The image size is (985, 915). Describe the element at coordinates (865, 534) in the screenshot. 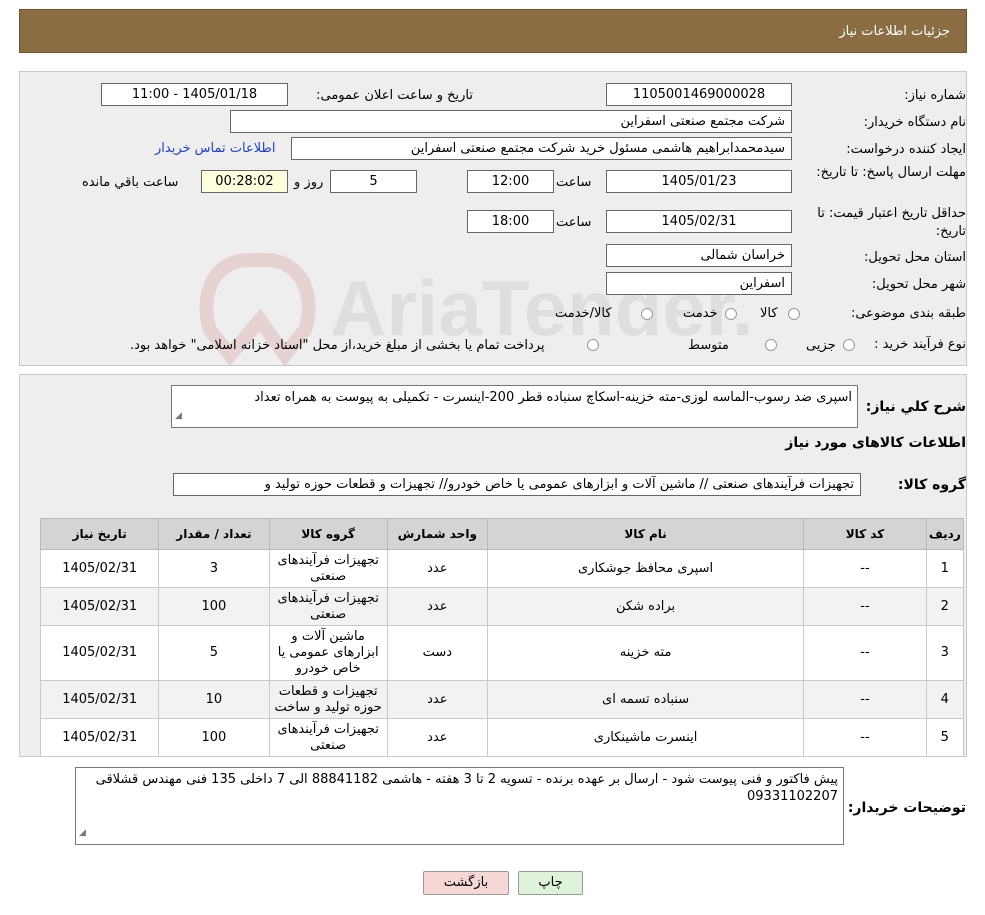

I see `col-code-header: کد کالا` at that location.